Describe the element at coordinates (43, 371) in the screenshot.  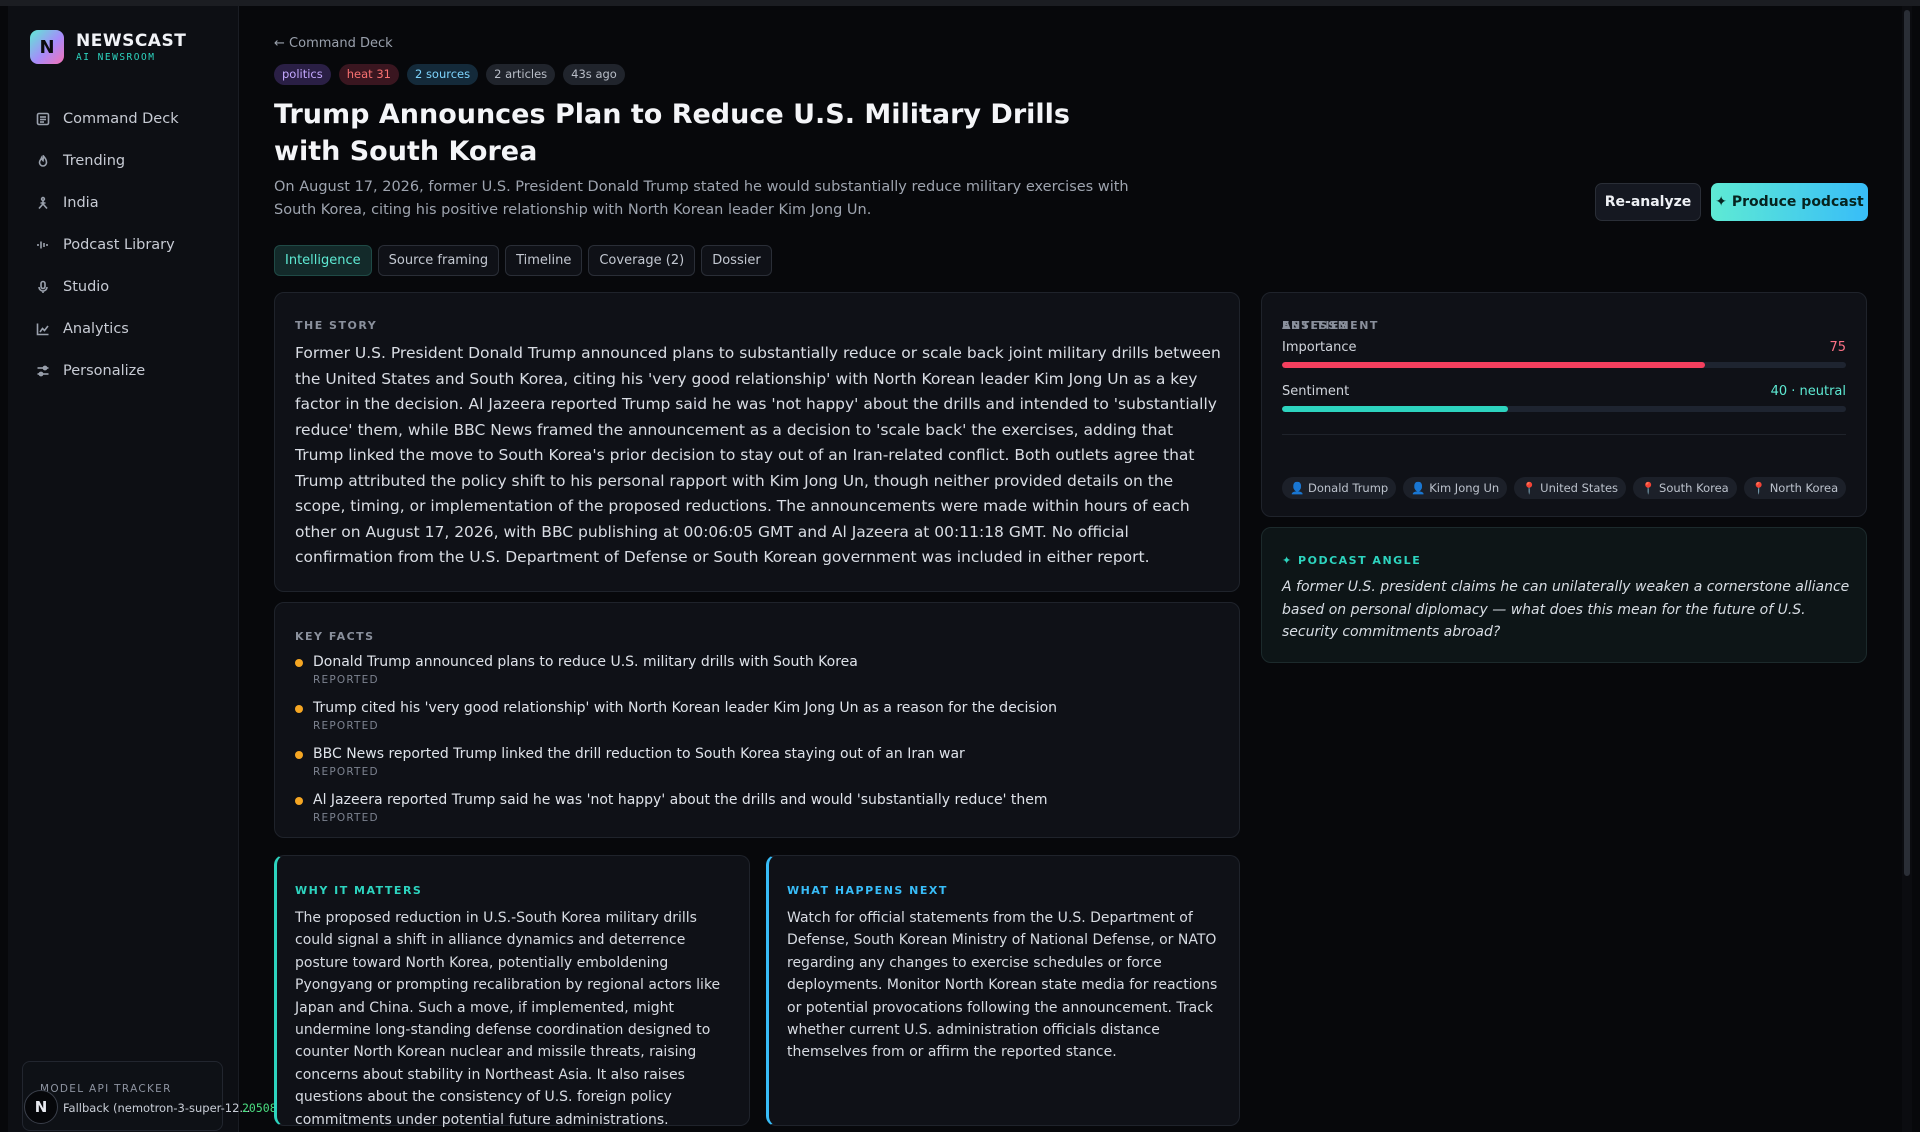
I see `sliders-icon` at that location.